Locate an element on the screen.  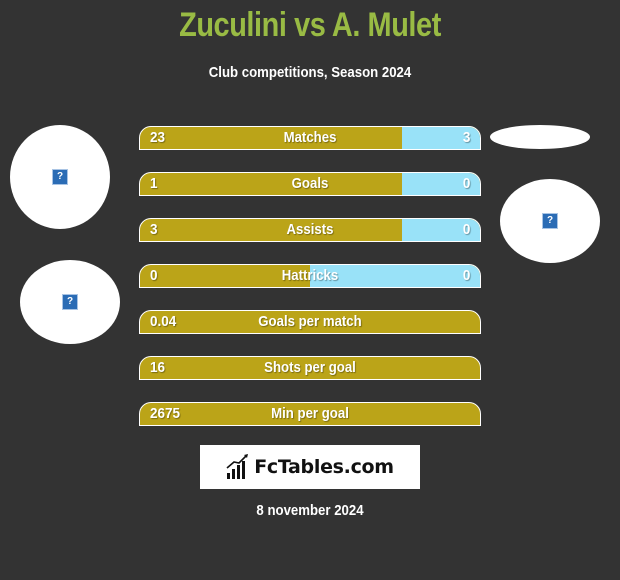
player2-flag-placeholder is located at coordinates (540, 137).